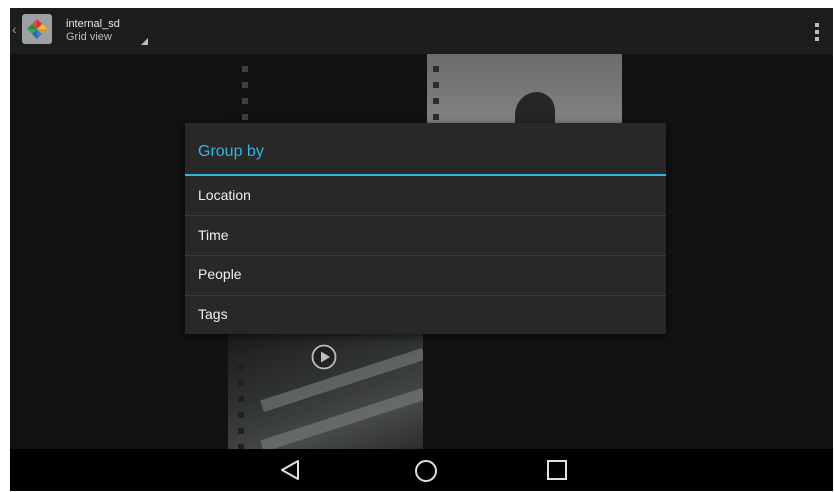 The height and width of the screenshot is (492, 834). Describe the element at coordinates (220, 274) in the screenshot. I see `option-label: People` at that location.